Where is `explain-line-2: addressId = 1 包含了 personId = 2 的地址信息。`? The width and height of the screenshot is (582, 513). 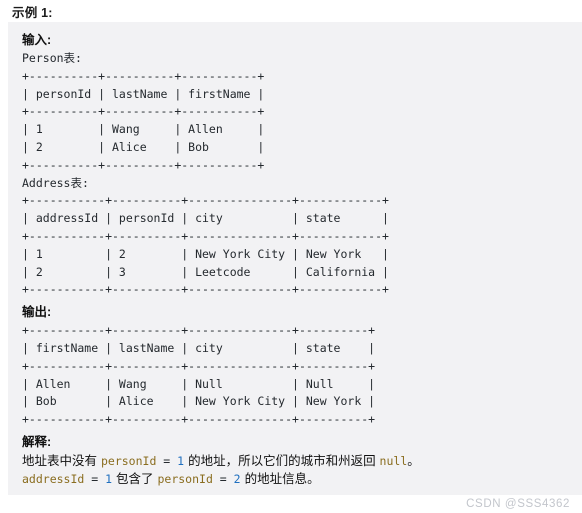
explain-line-2: addressId = 1 包含了 personId = 2 的地址信息。 is located at coordinates (302, 479).